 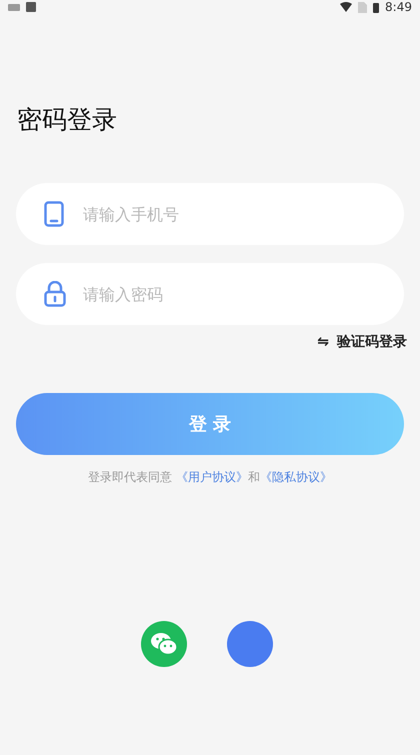 I want to click on notification-icon, so click(x=14, y=7).